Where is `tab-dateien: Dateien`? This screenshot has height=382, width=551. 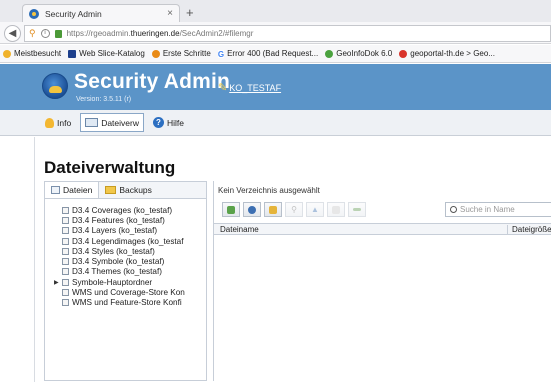
tab-dateien: Dateien is located at coordinates (72, 190).